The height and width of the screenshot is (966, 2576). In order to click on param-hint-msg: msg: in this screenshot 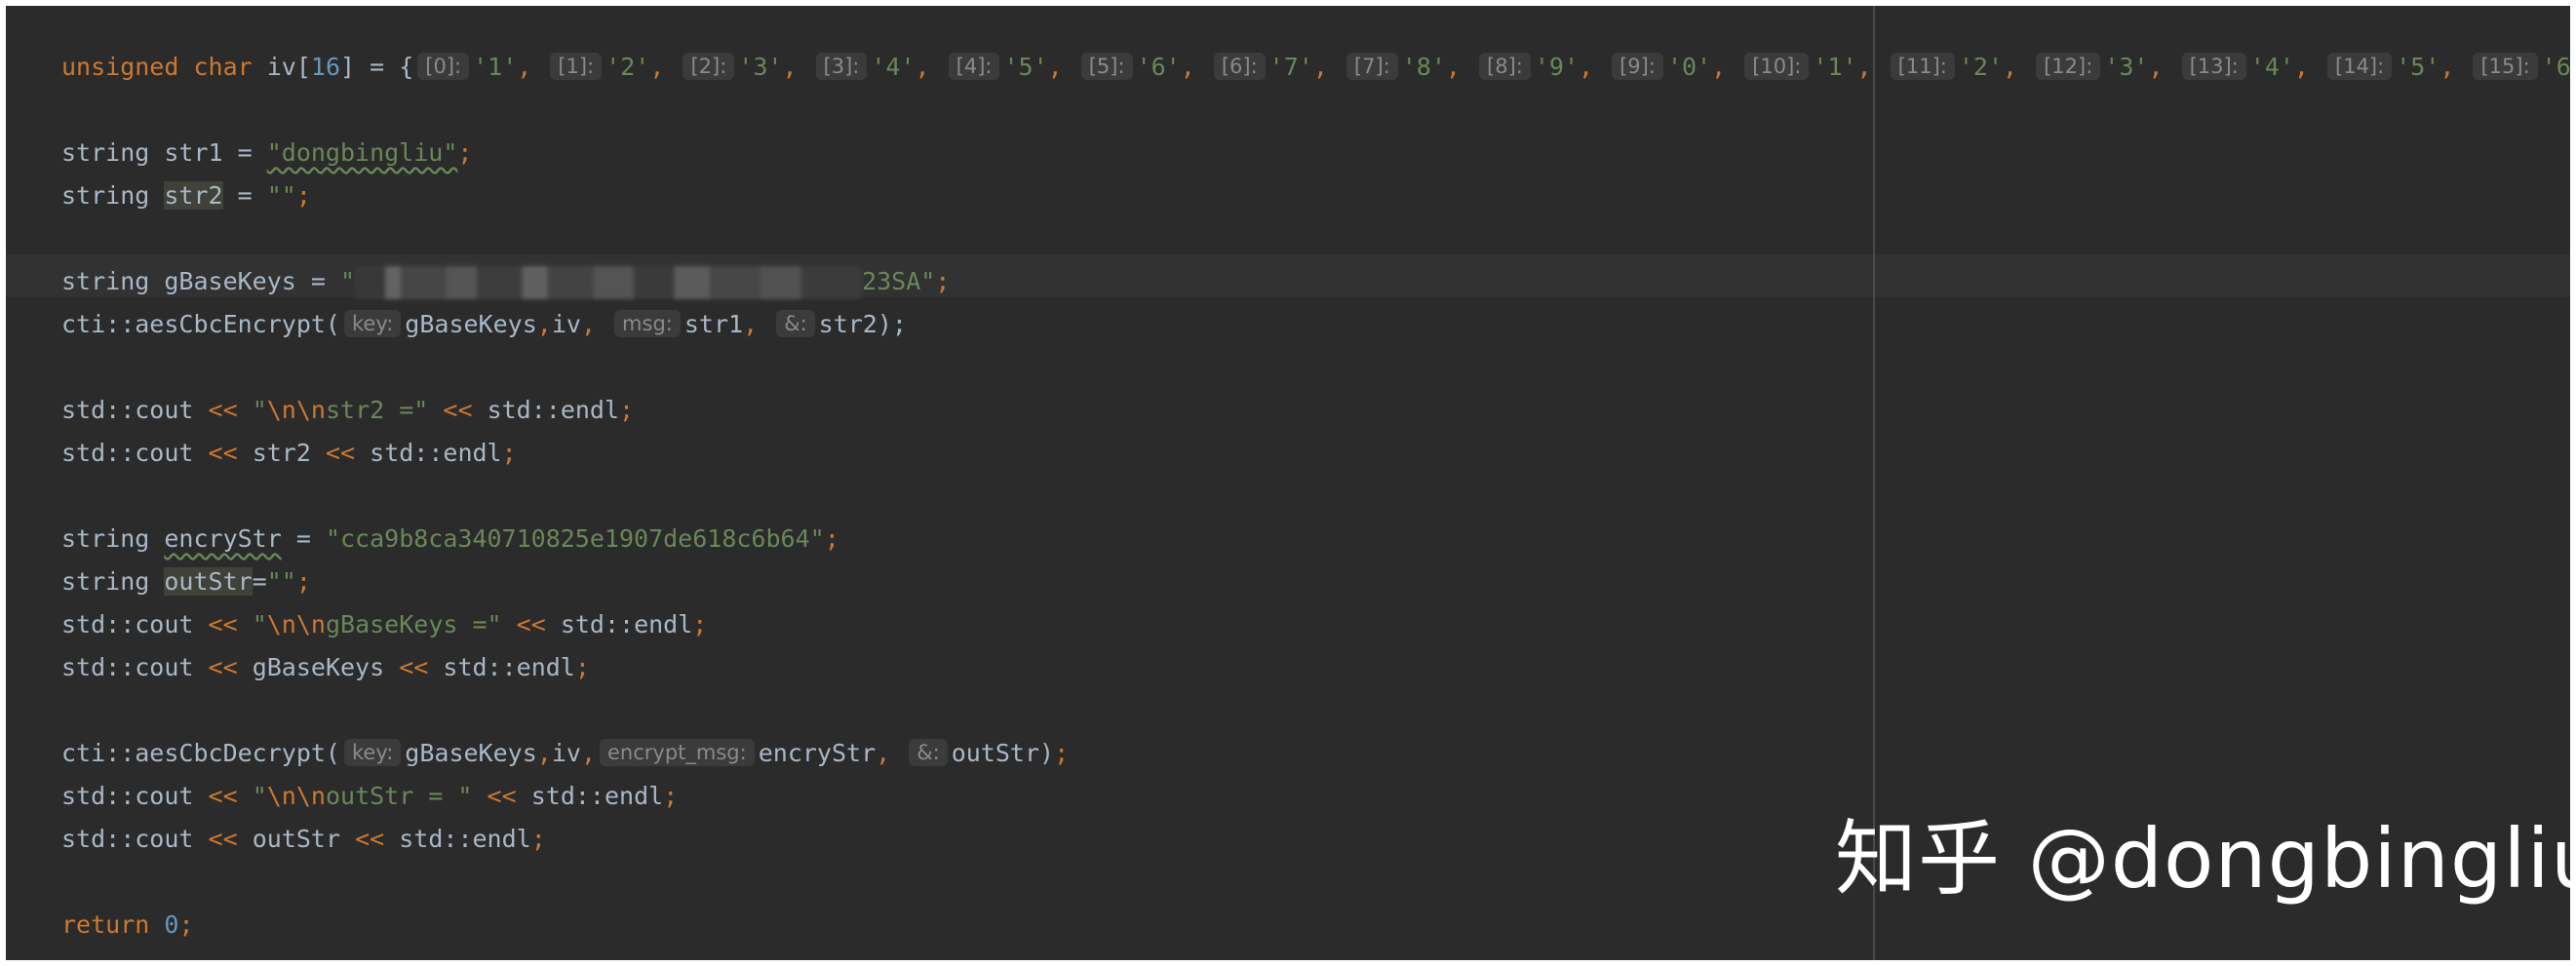, I will do `click(647, 323)`.